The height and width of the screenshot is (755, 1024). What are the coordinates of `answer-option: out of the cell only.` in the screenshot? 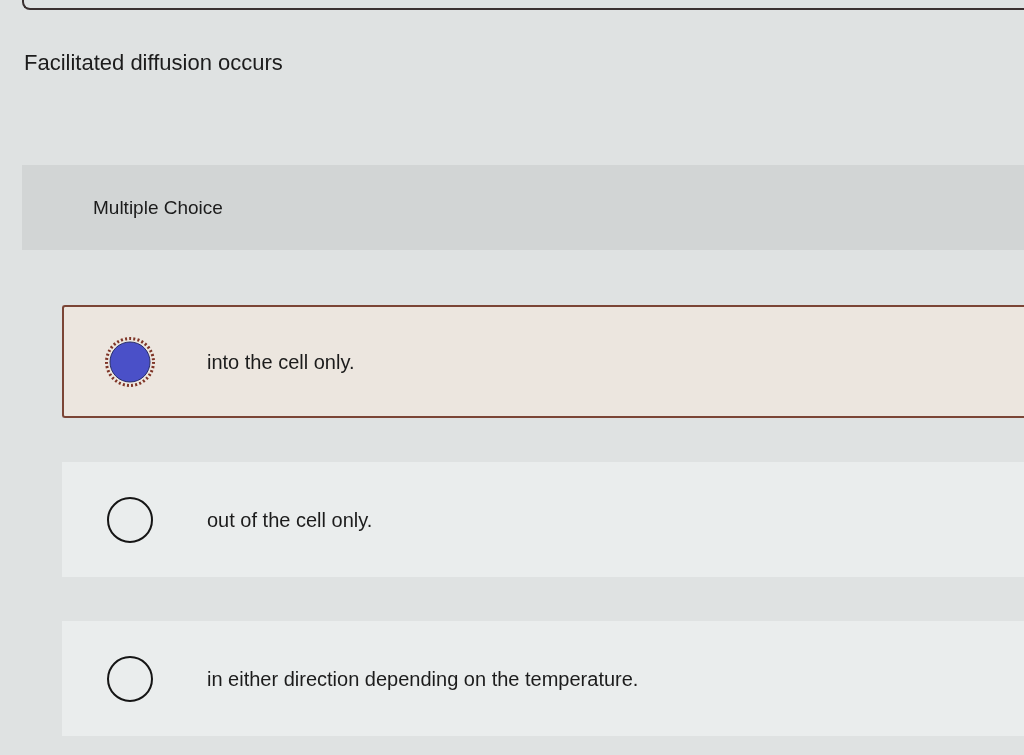 It's located at (543, 519).